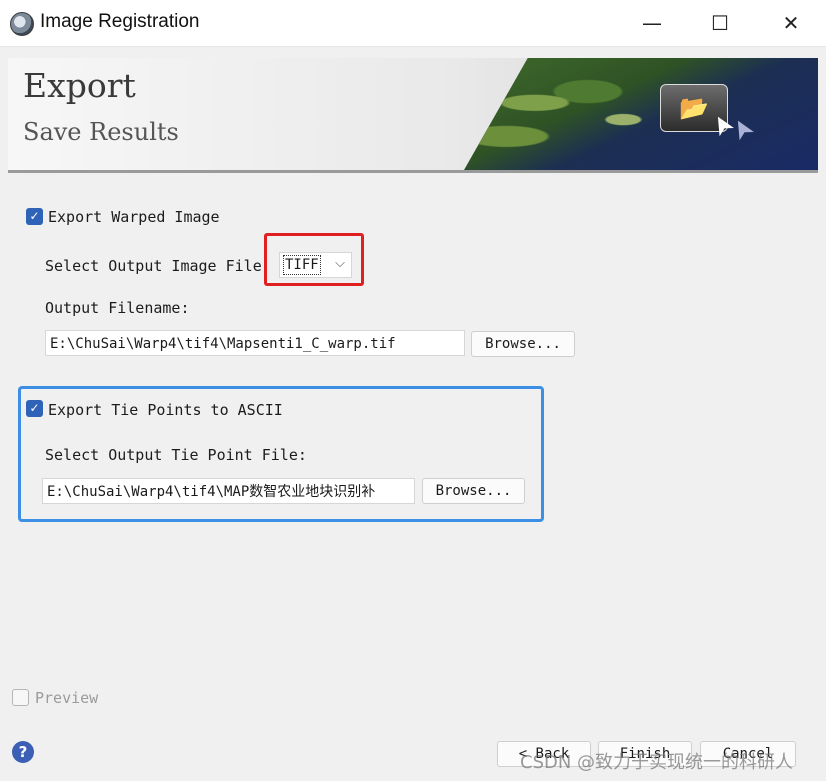 This screenshot has height=781, width=826. Describe the element at coordinates (153, 266) in the screenshot. I see `select-output-image-label: Select Output Image File` at that location.